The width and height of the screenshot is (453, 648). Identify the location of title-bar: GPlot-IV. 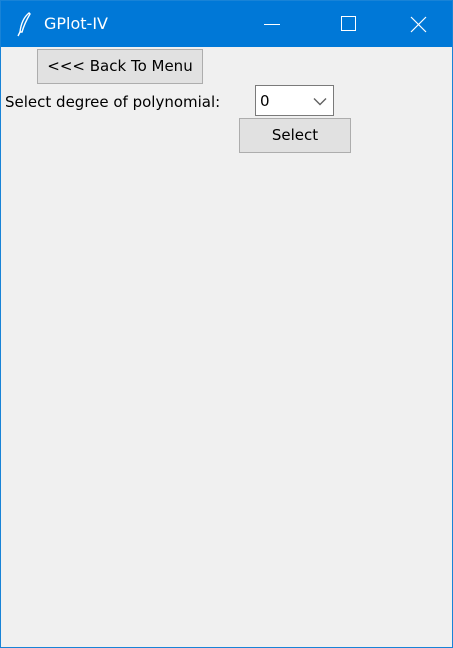
(226, 24).